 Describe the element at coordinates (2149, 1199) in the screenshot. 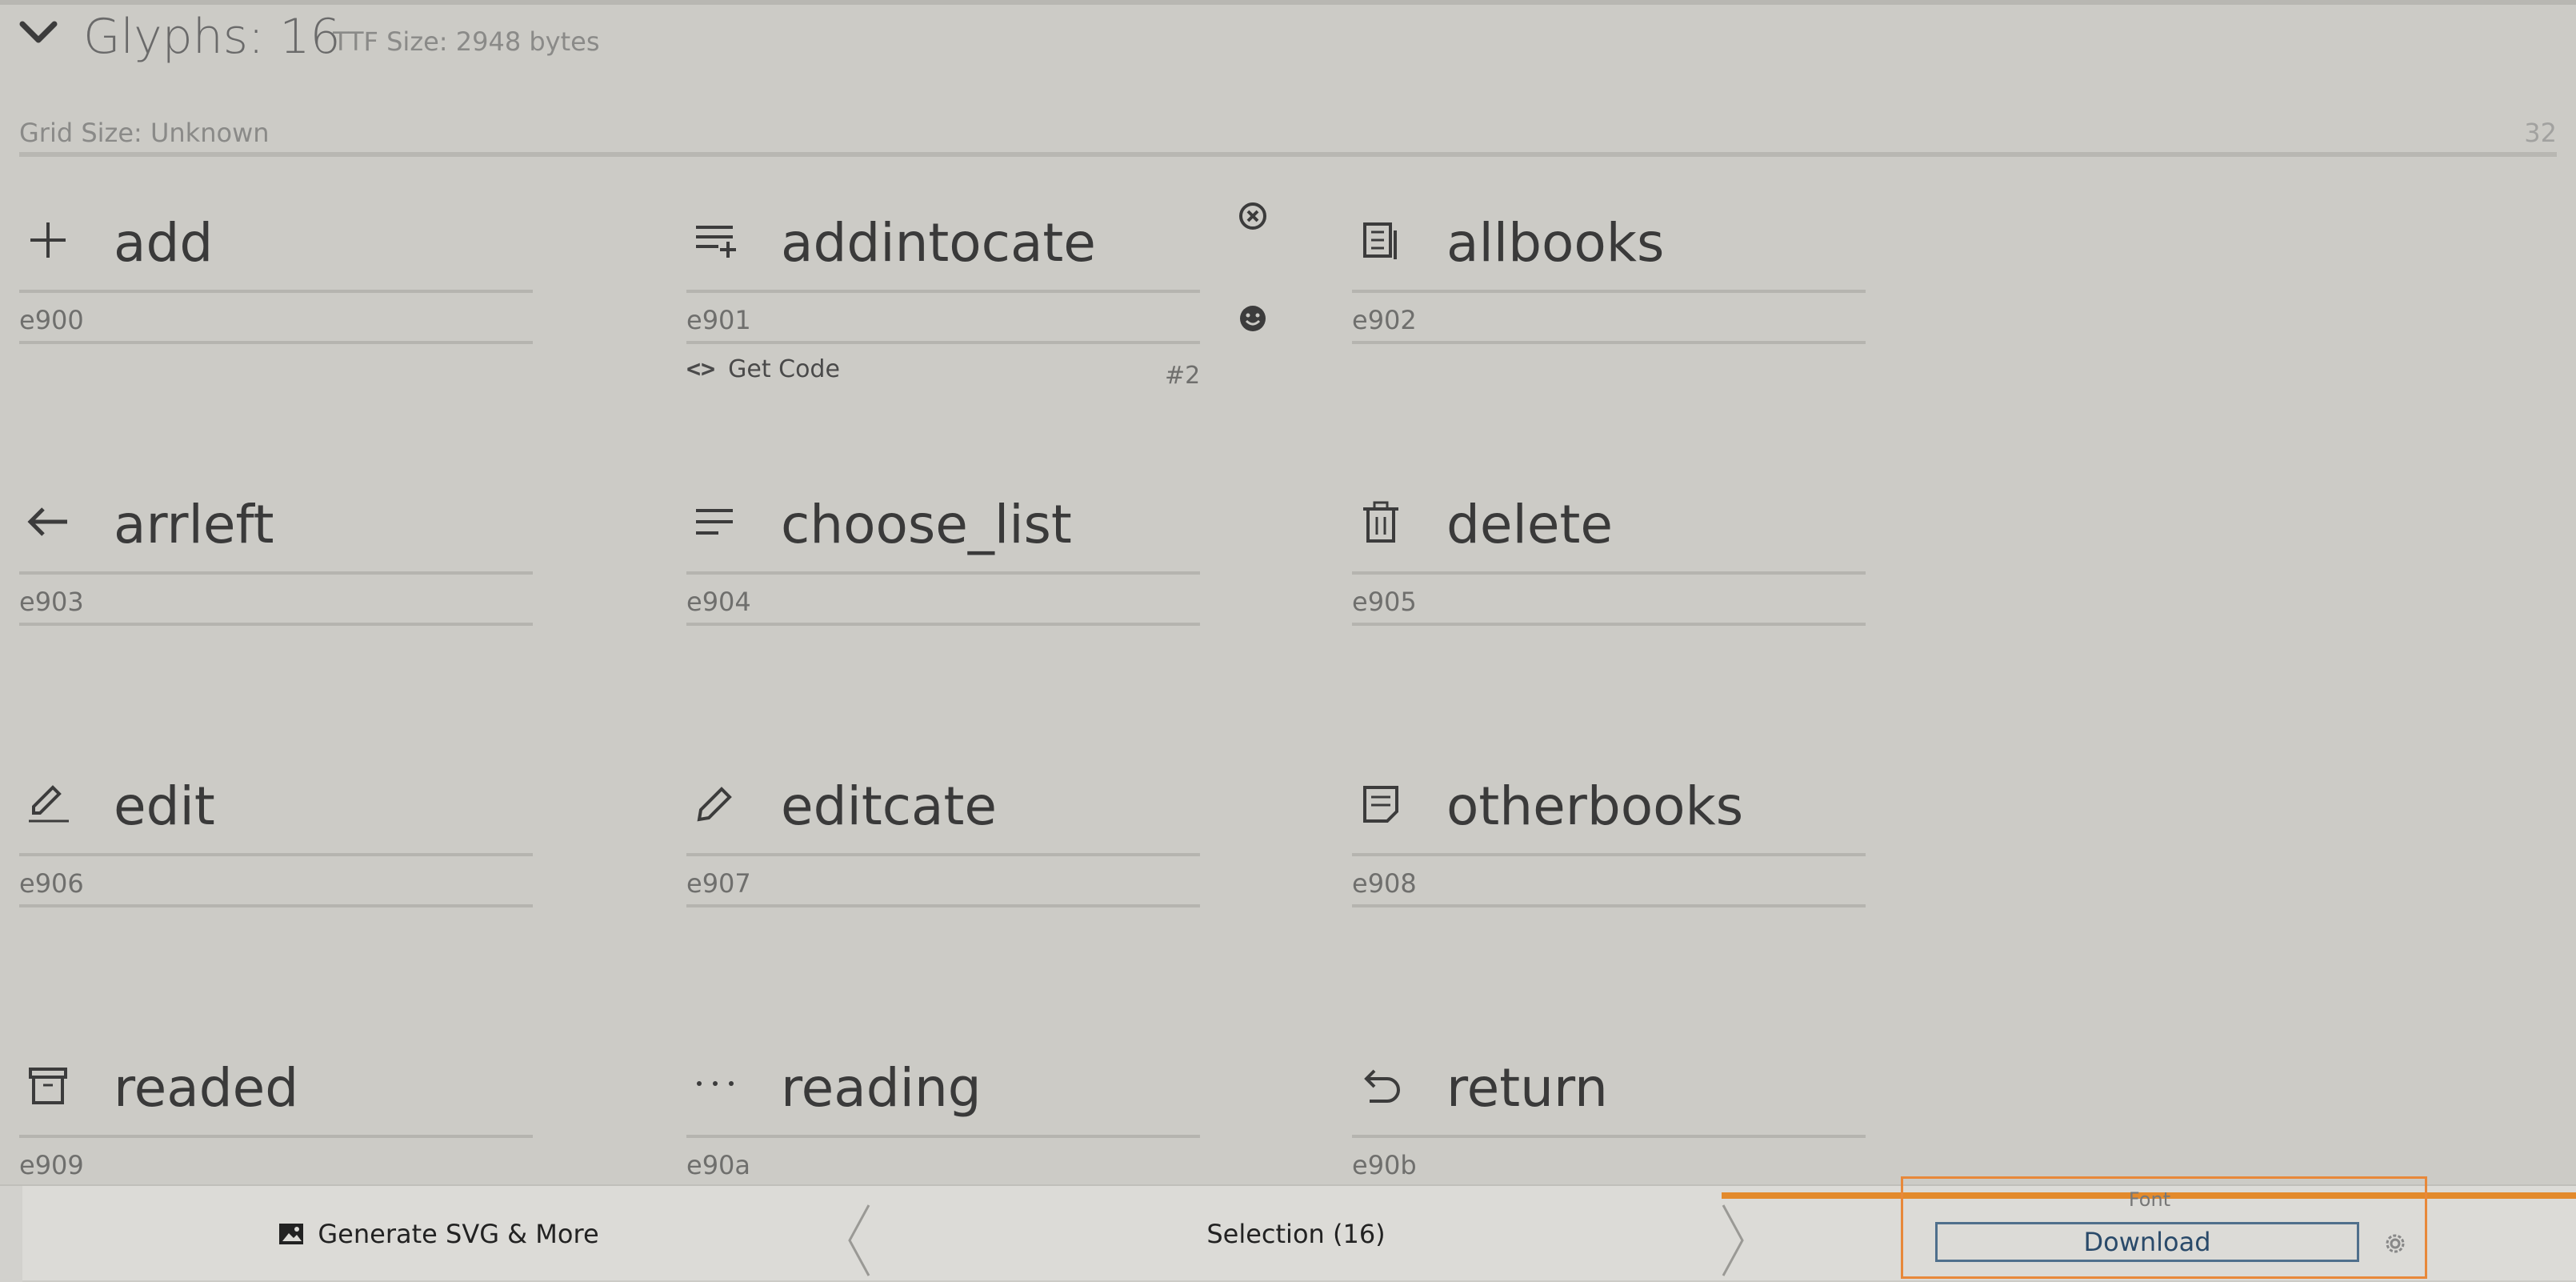

I see `font-label: Font` at that location.